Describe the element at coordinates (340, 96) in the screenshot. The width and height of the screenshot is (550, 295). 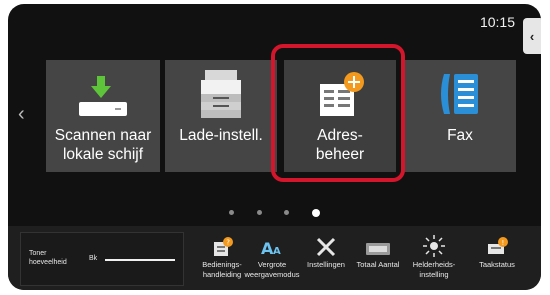
I see `address-book-add-icon` at that location.